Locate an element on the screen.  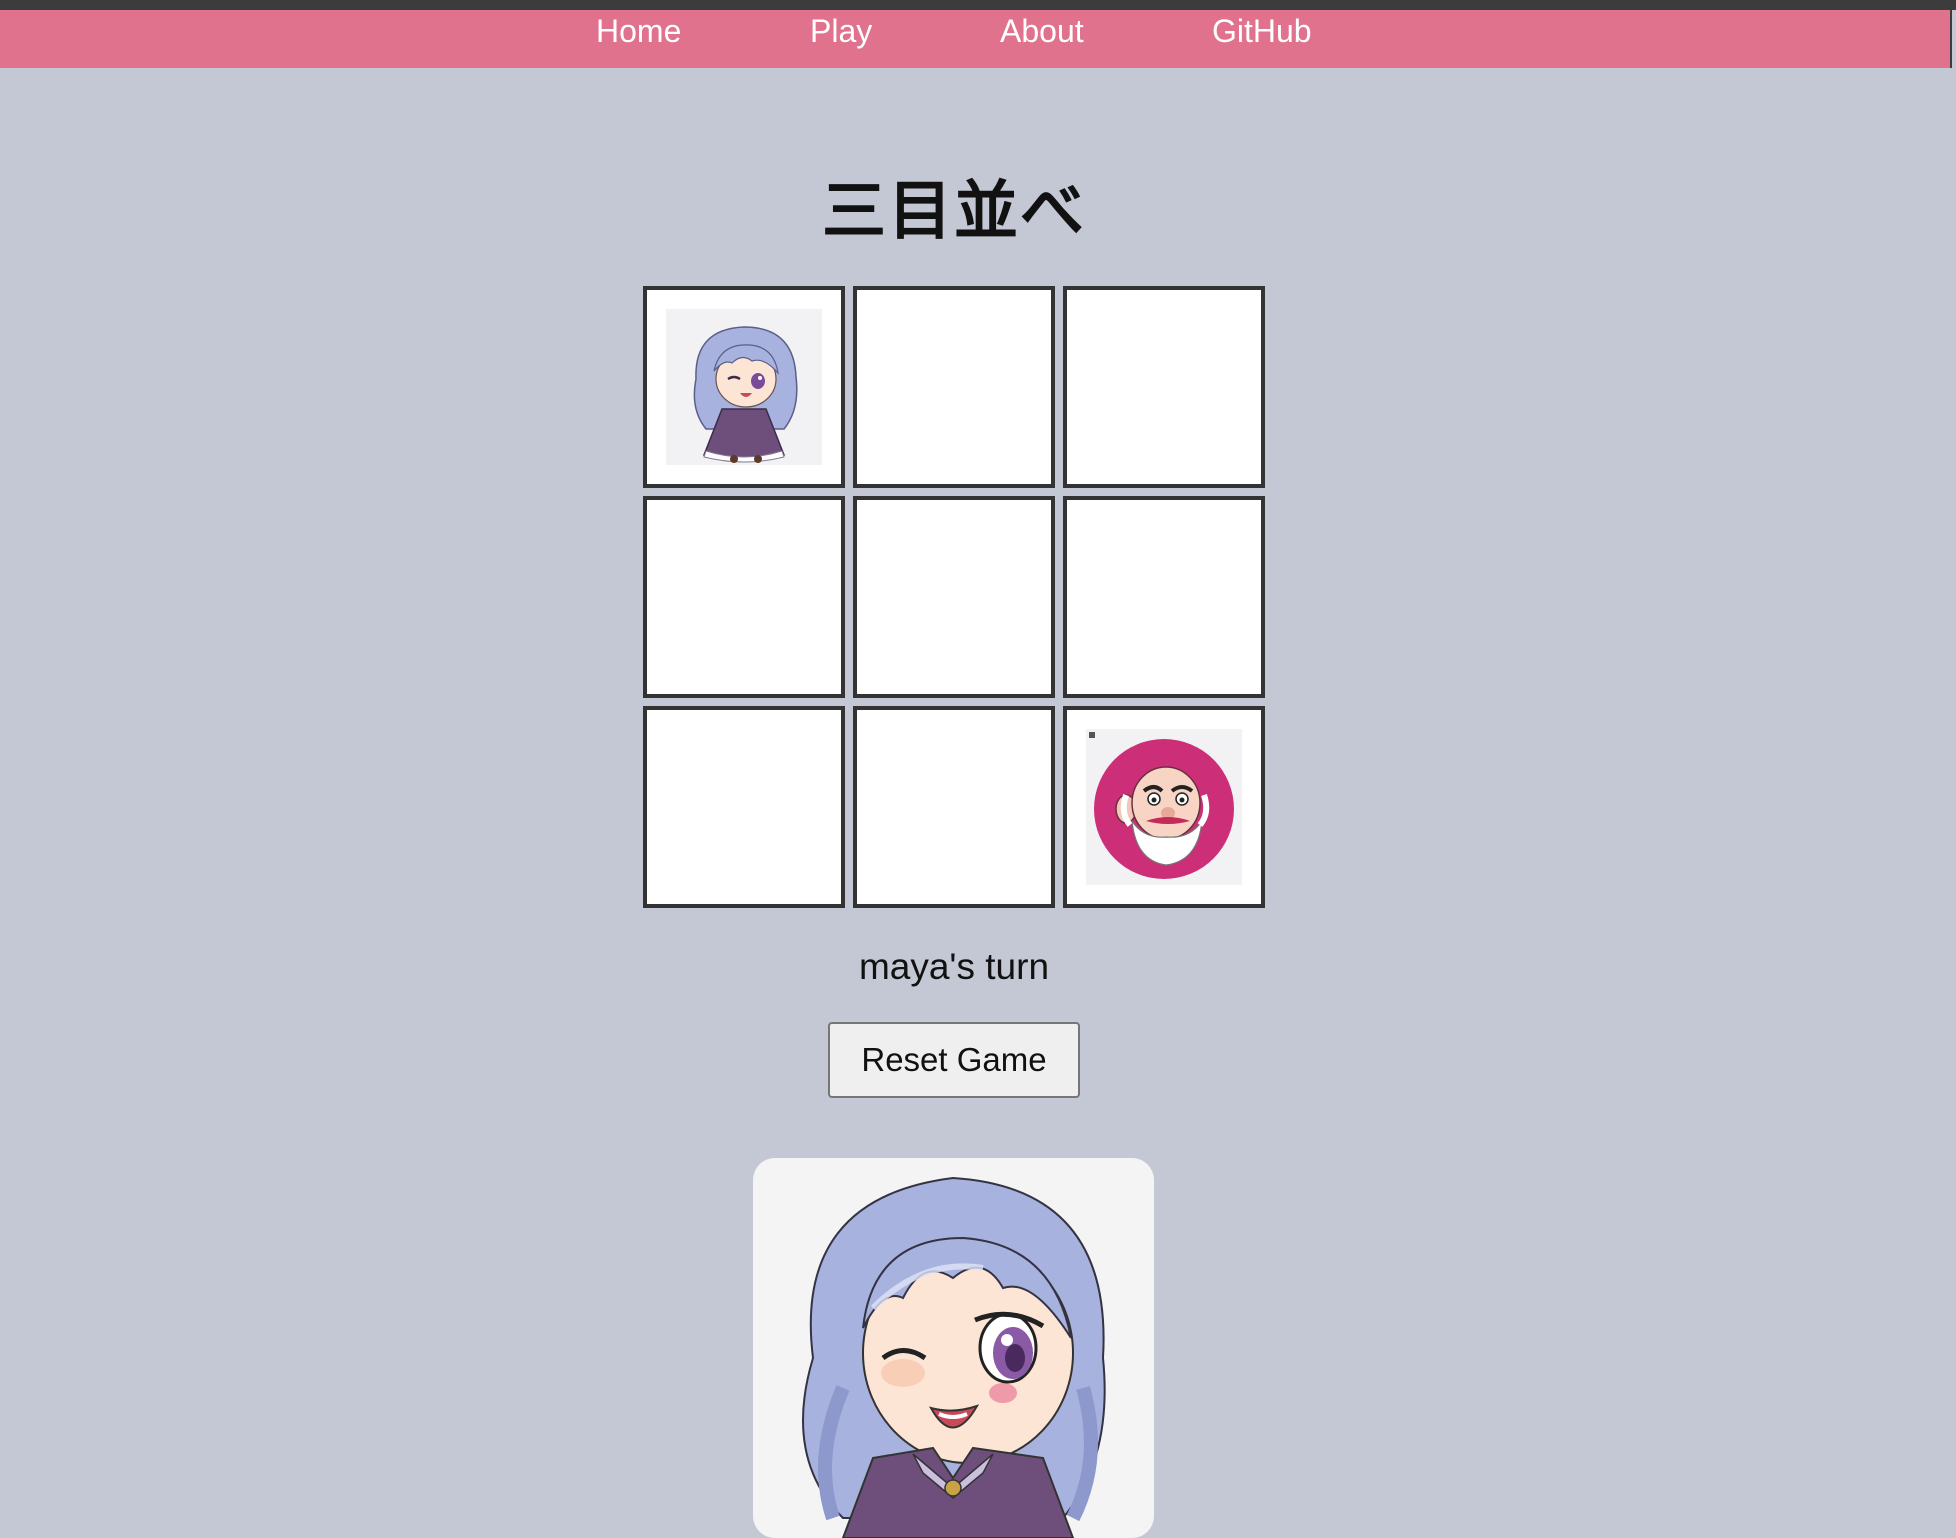
window-edge-line is located at coordinates (1951, 39).